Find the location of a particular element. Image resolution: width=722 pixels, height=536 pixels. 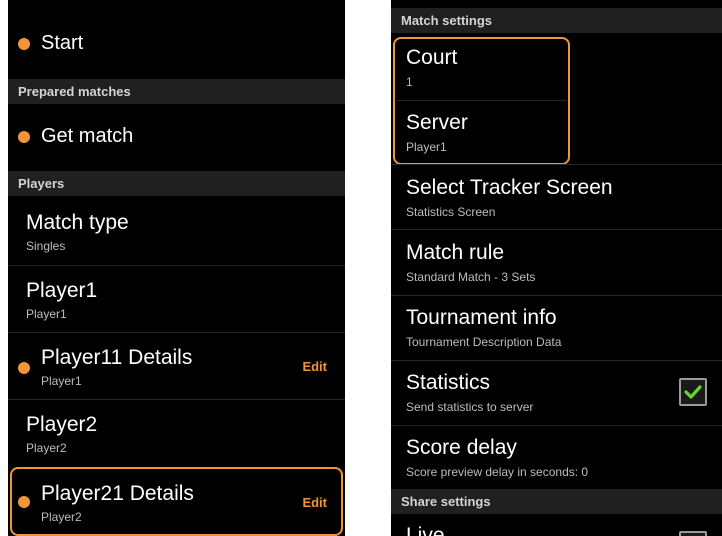

player2-item: Player2 Player2 is located at coordinates (176, 433).